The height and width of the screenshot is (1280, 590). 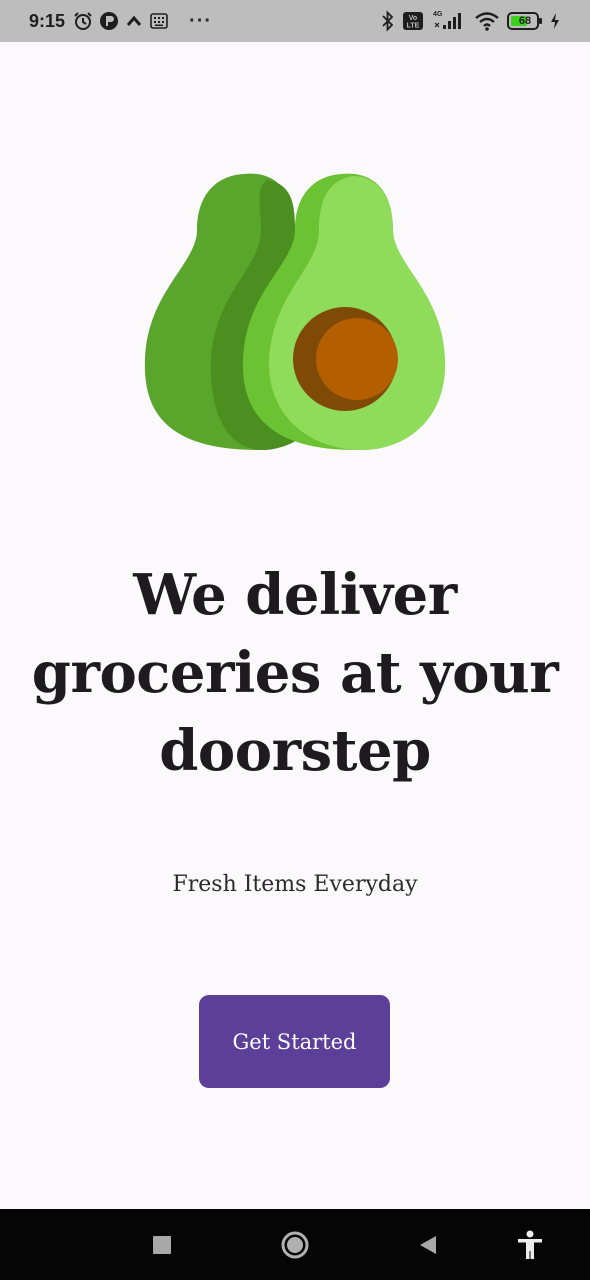 What do you see at coordinates (295, 312) in the screenshot?
I see `avocado-icon` at bounding box center [295, 312].